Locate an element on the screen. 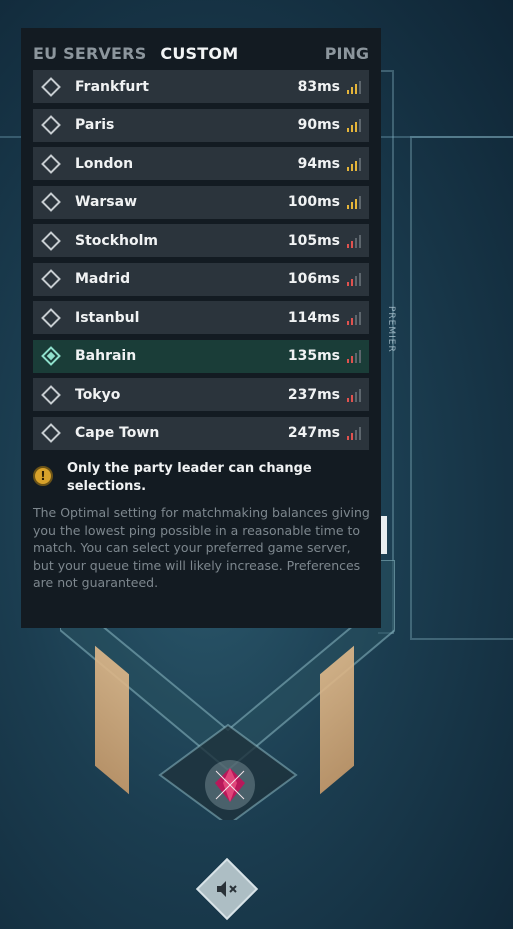 This screenshot has width=513, height=929. warning-icon: ! is located at coordinates (43, 476).